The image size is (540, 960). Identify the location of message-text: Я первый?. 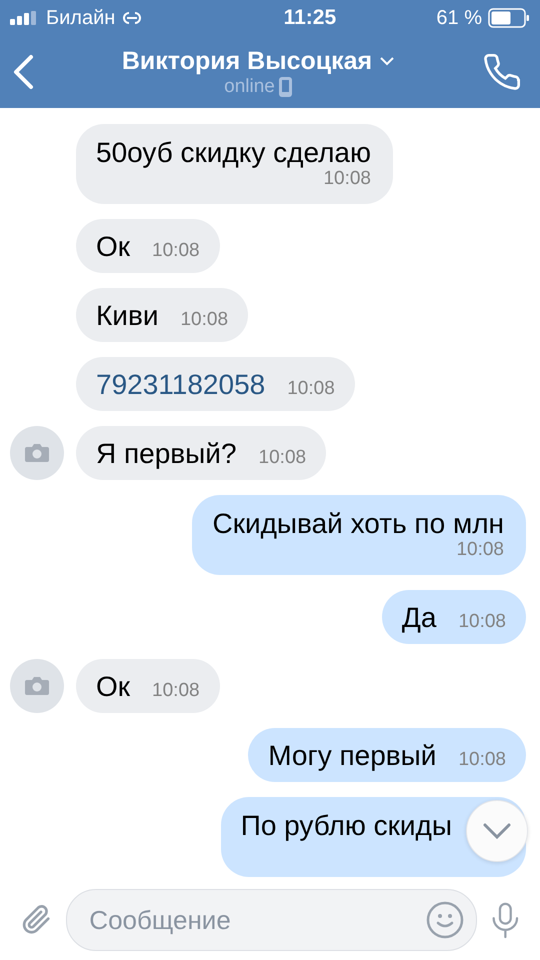
(166, 454).